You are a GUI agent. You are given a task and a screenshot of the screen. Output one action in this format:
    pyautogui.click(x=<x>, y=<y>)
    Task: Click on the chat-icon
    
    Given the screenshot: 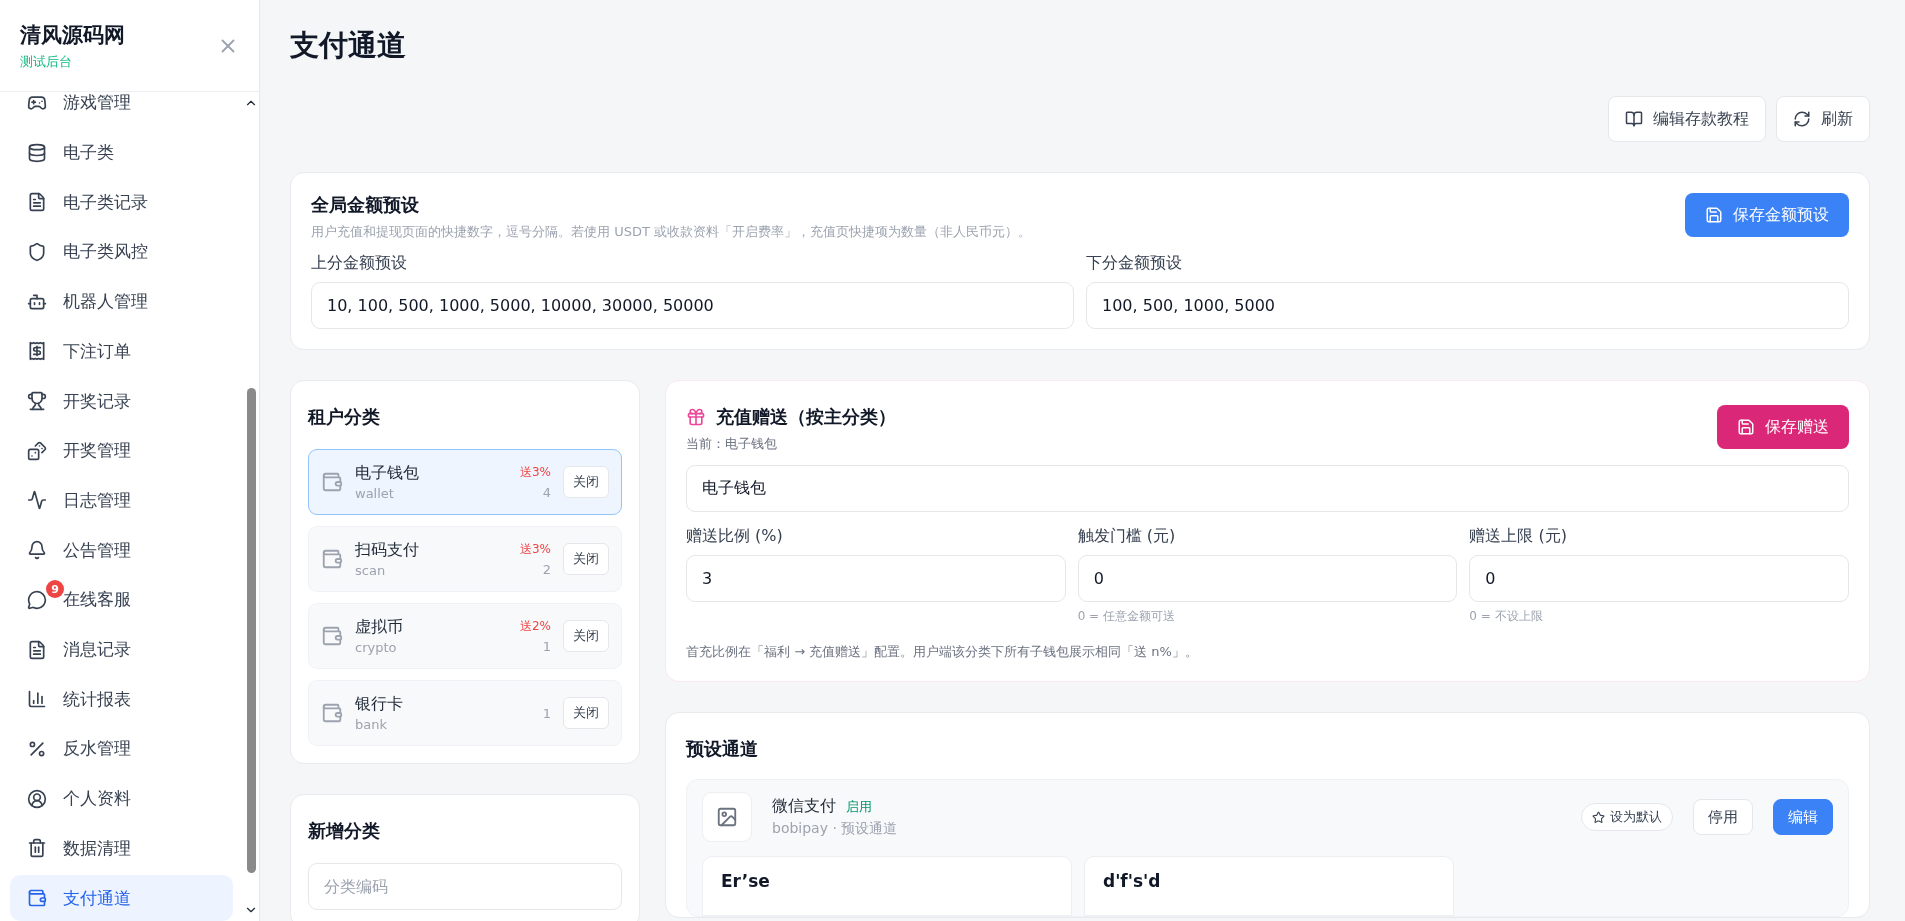 What is the action you would take?
    pyautogui.click(x=37, y=599)
    